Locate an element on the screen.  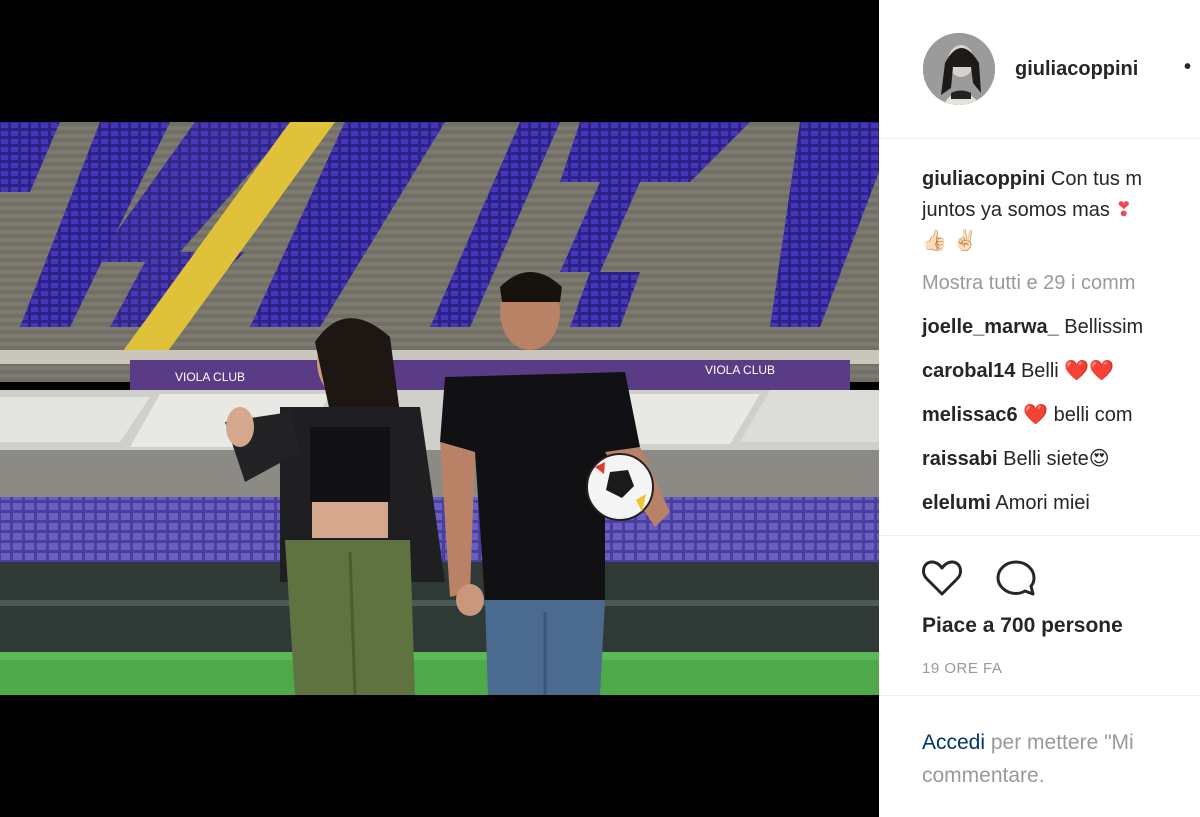
comment-text: ❤️ belli com is located at coordinates (1075, 415).